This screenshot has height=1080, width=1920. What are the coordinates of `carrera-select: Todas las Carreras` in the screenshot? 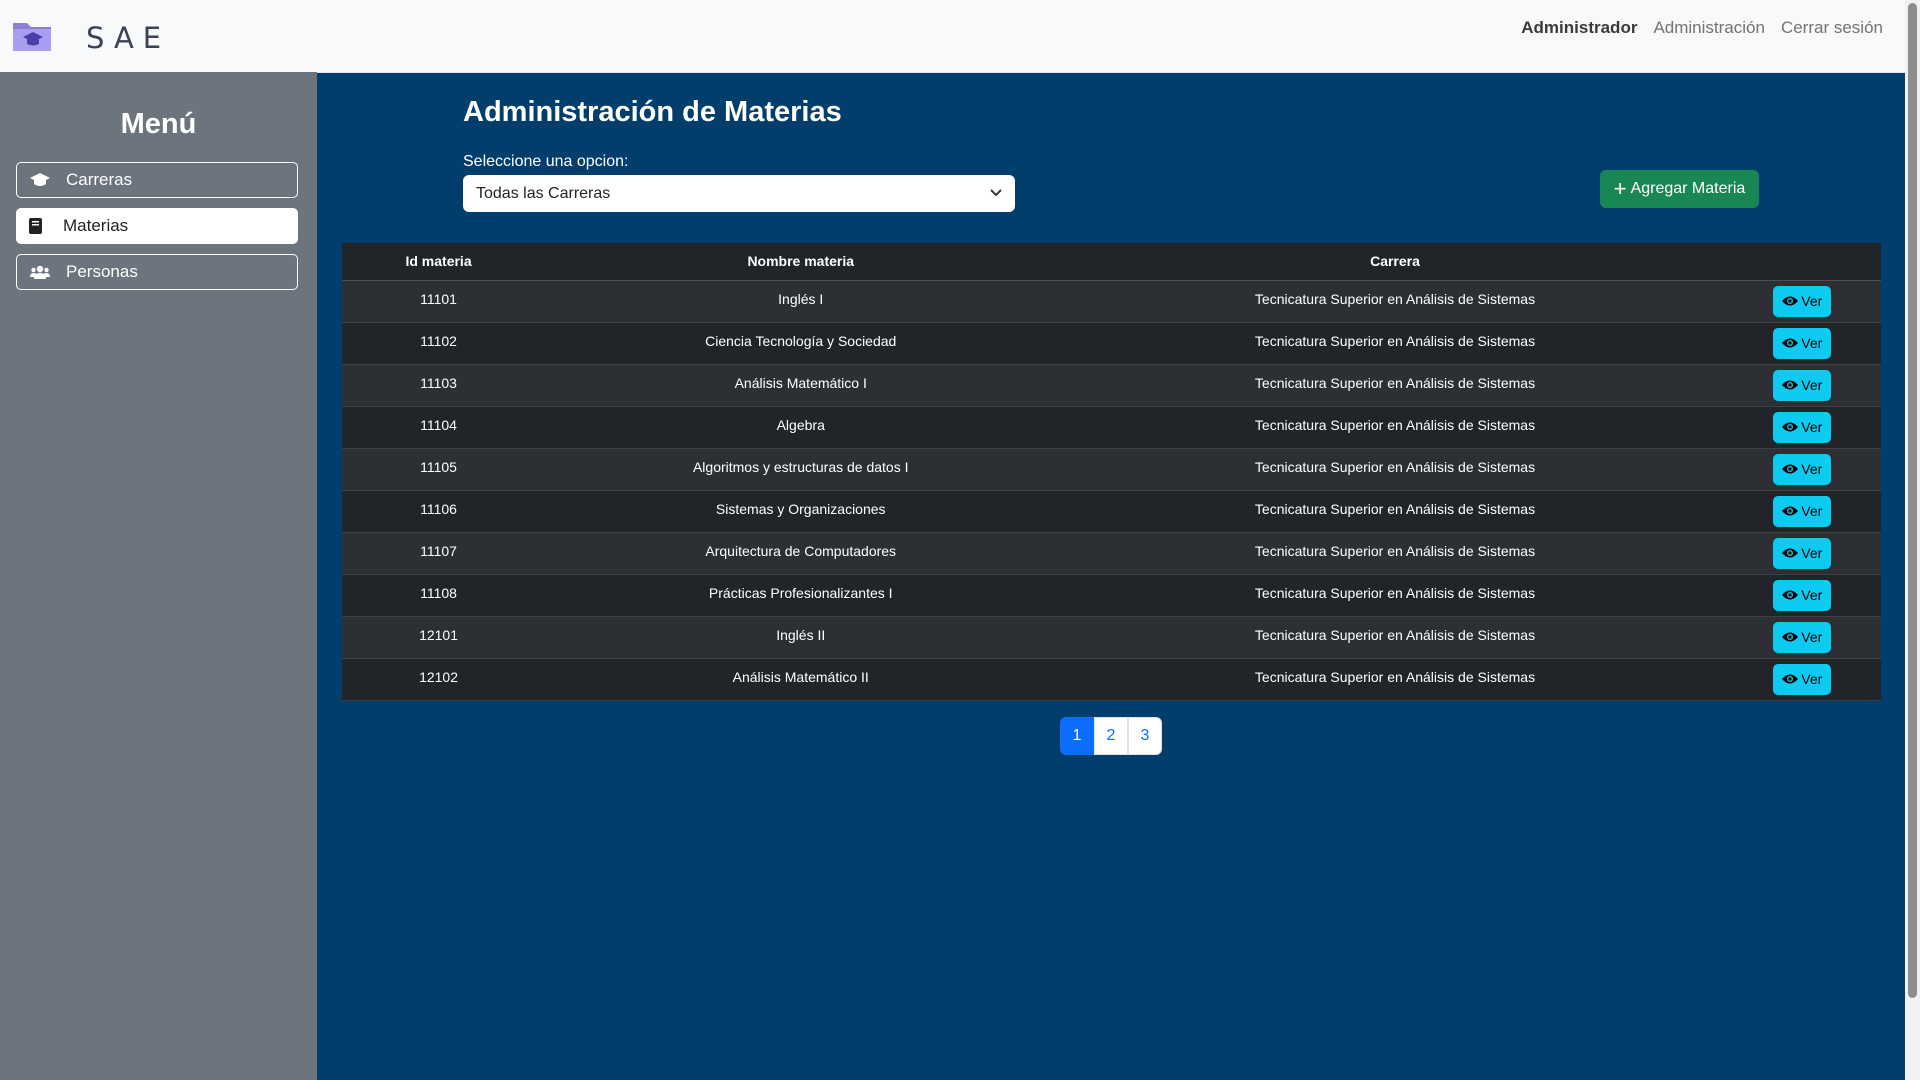 It's located at (739, 193).